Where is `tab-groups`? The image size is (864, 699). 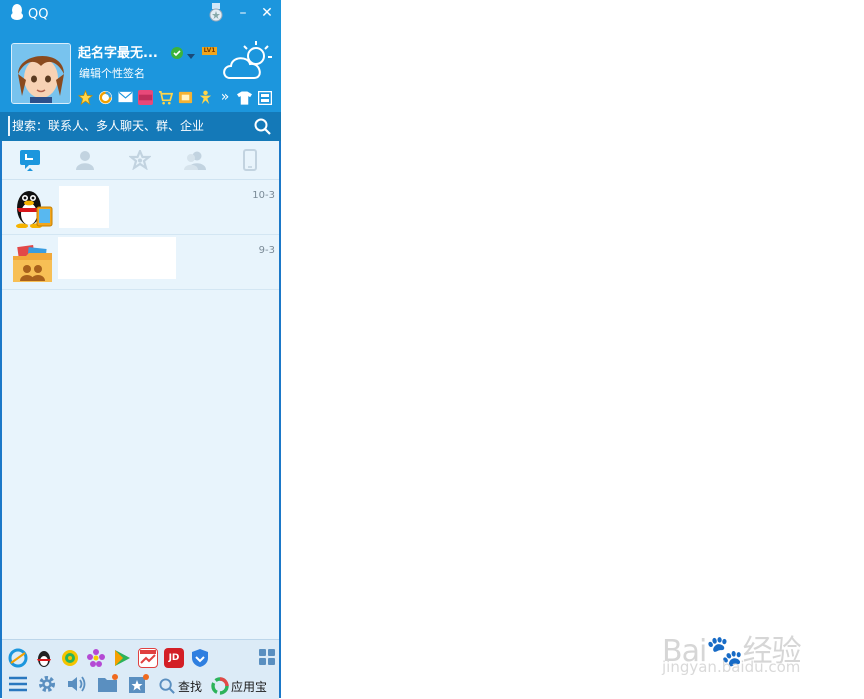
tab-groups is located at coordinates (194, 160).